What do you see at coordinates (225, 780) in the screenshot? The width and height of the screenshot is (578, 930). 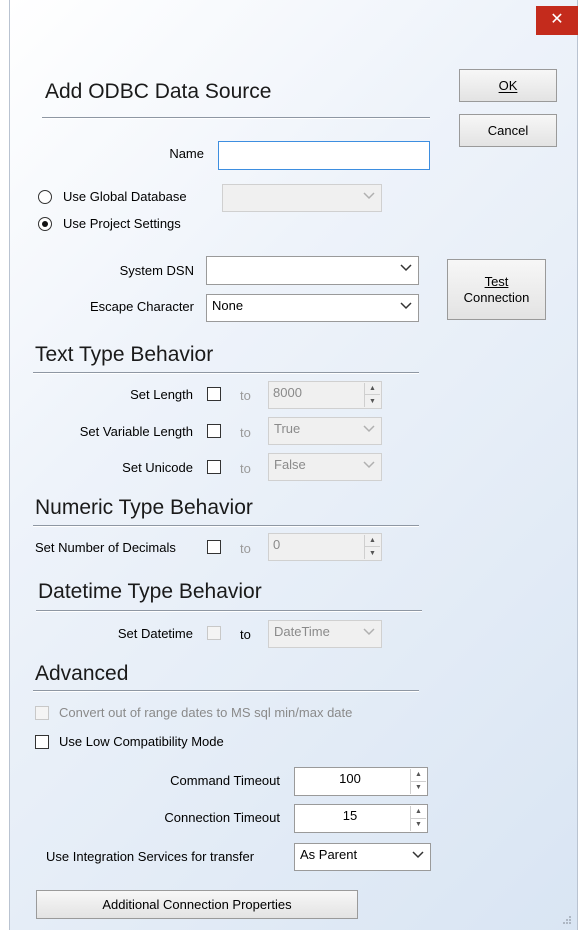 I see `command-timeout-label: Command Timeout` at bounding box center [225, 780].